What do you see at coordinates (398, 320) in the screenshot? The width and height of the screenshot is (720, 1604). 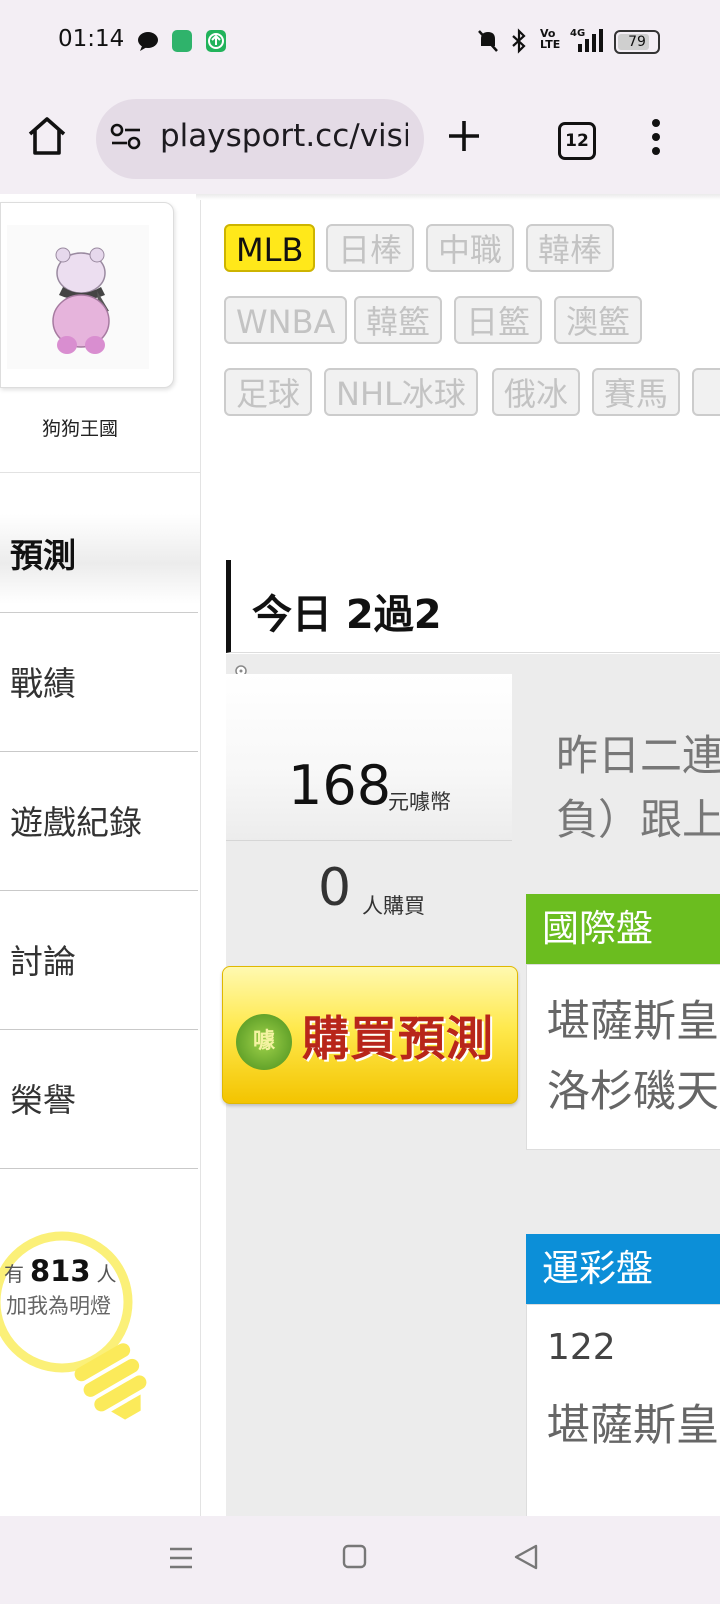 I see `tab-kbl: 韓籃` at bounding box center [398, 320].